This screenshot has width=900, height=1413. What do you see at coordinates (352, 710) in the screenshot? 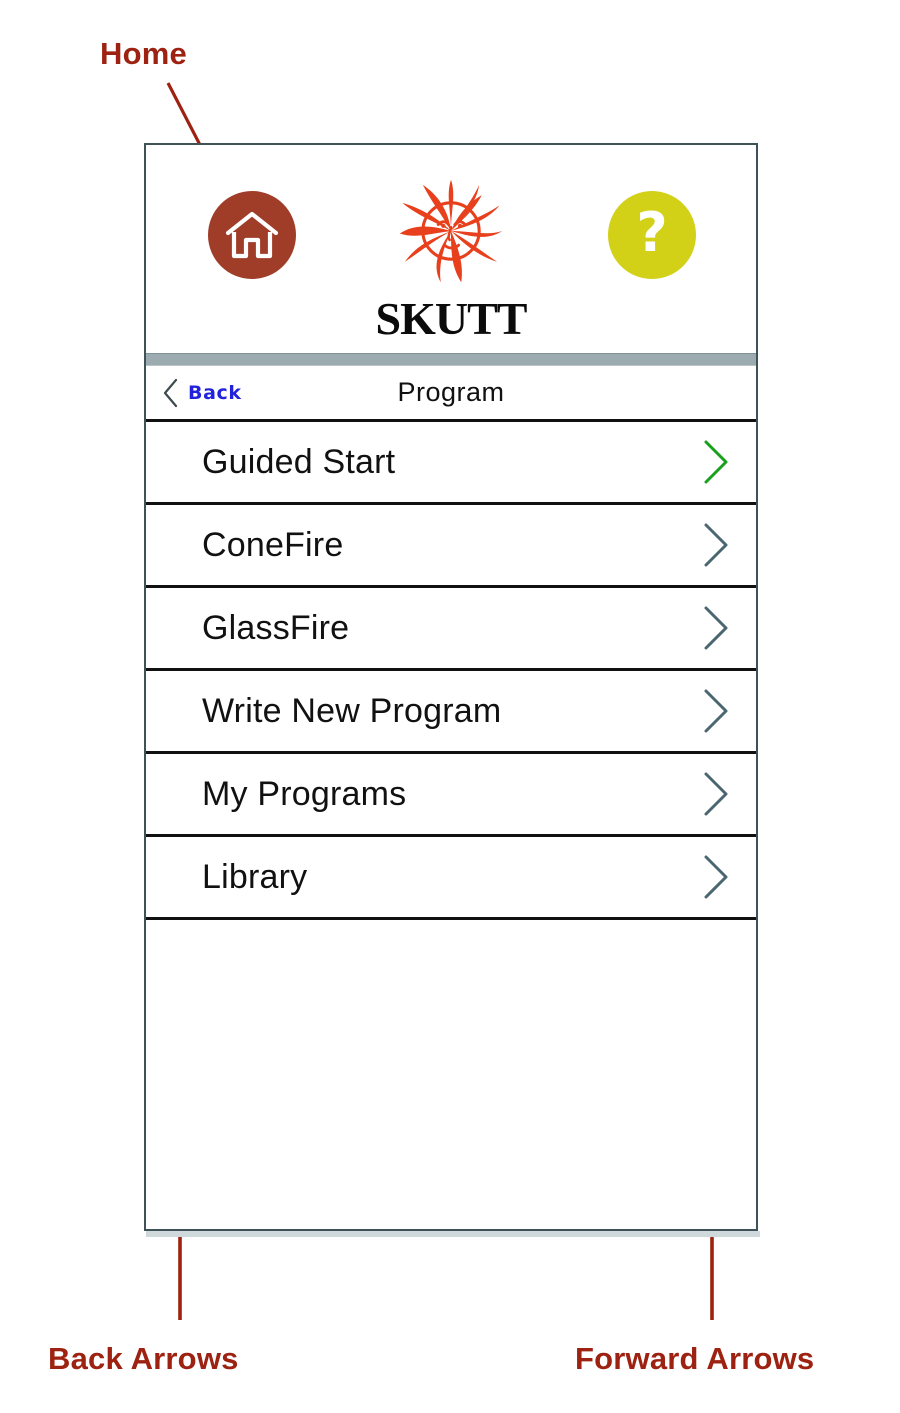
I see `menu-item-label: Write New Program` at bounding box center [352, 710].